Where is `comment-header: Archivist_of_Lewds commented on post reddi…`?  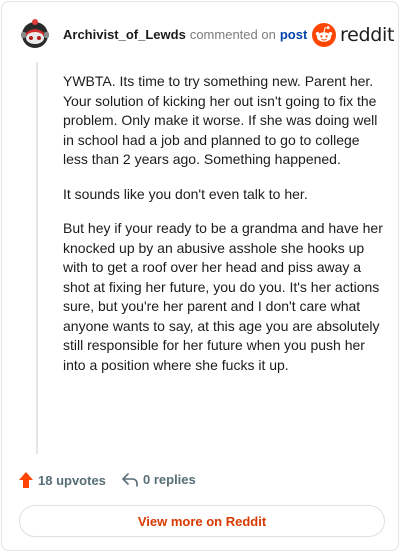
comment-header: Archivist_of_Lewds commented on post reddi… is located at coordinates (201, 32).